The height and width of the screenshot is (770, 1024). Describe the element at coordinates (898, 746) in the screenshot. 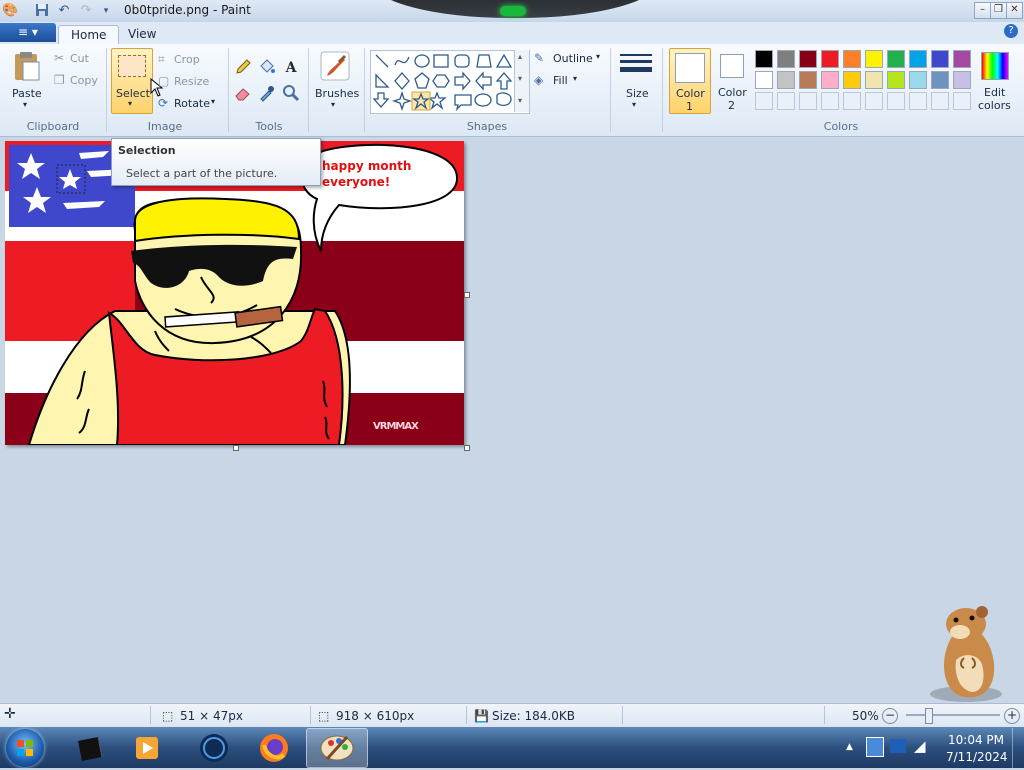

I see `tray-display-icon` at that location.